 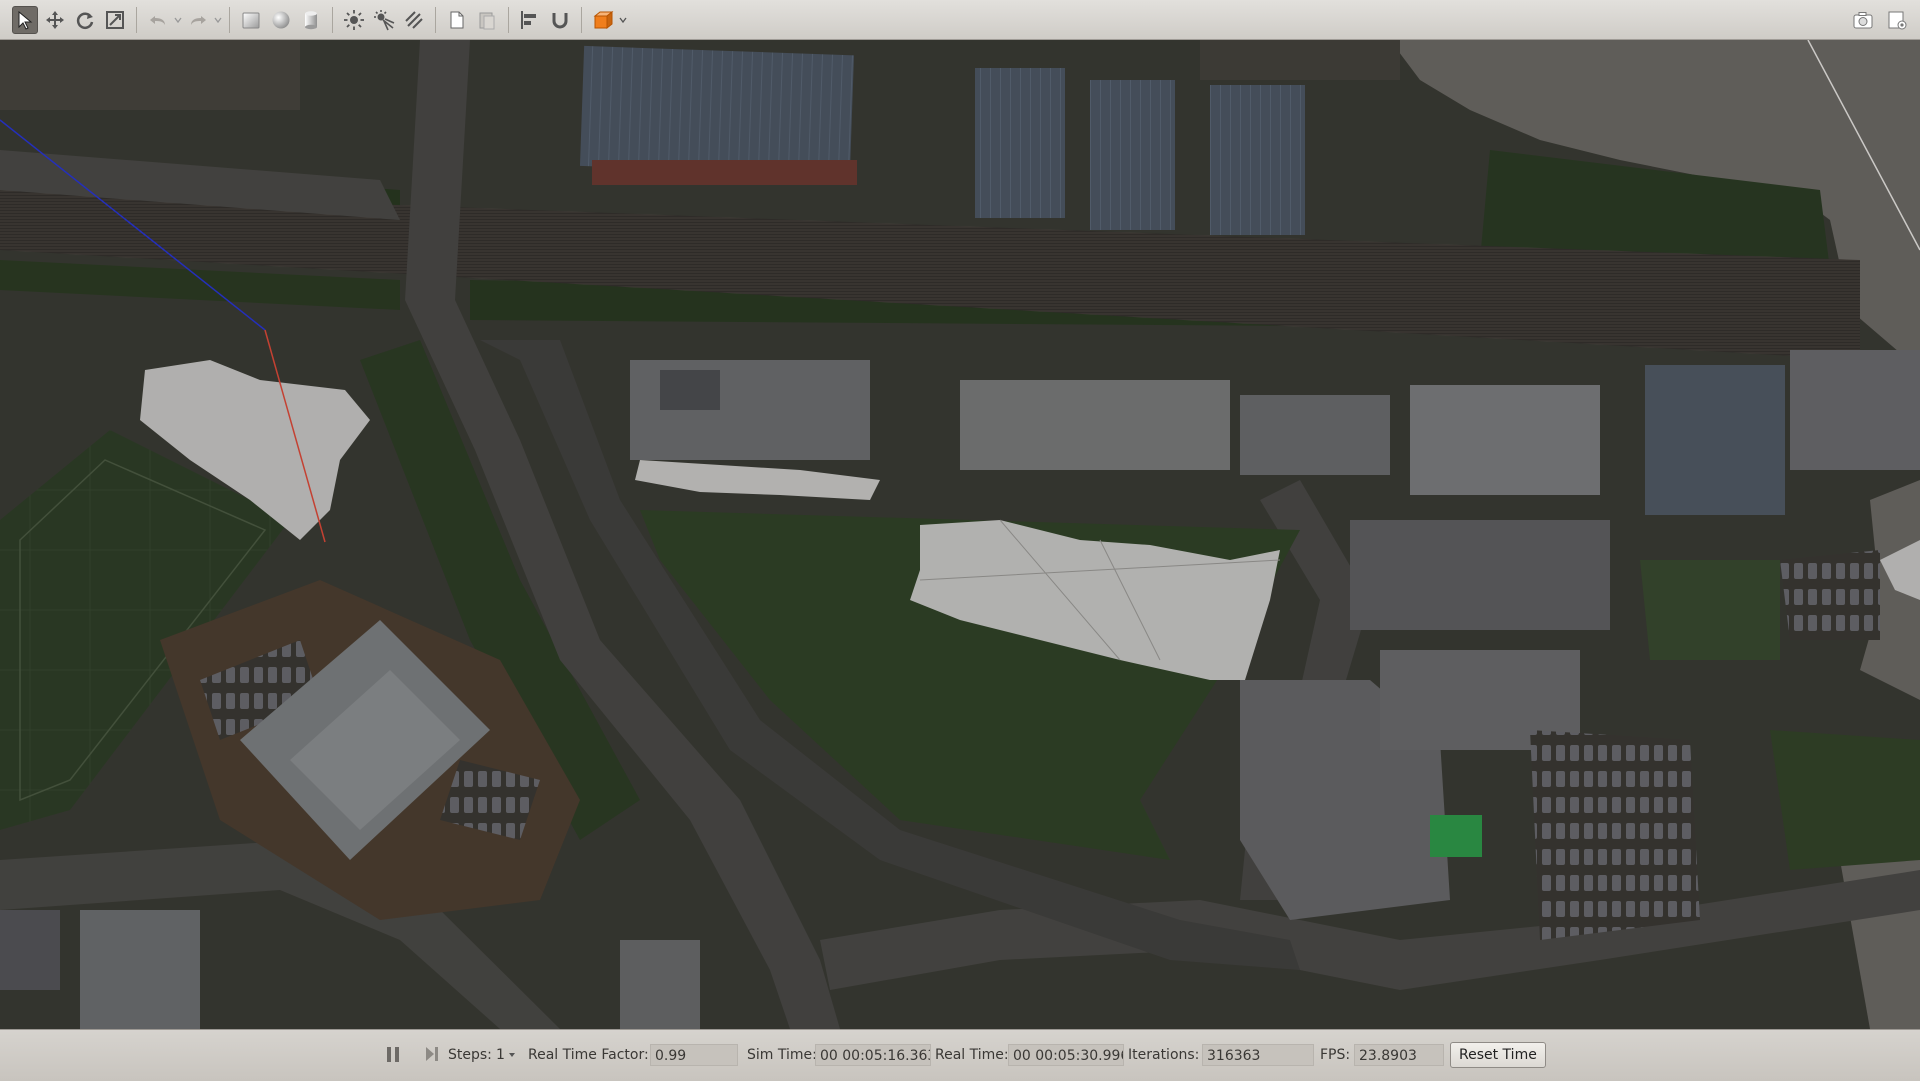 I want to click on copy-icon, so click(x=457, y=19).